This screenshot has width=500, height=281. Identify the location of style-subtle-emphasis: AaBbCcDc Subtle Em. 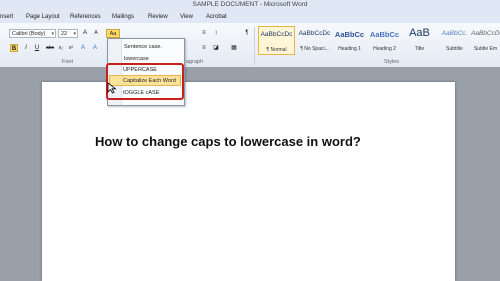
(485, 40).